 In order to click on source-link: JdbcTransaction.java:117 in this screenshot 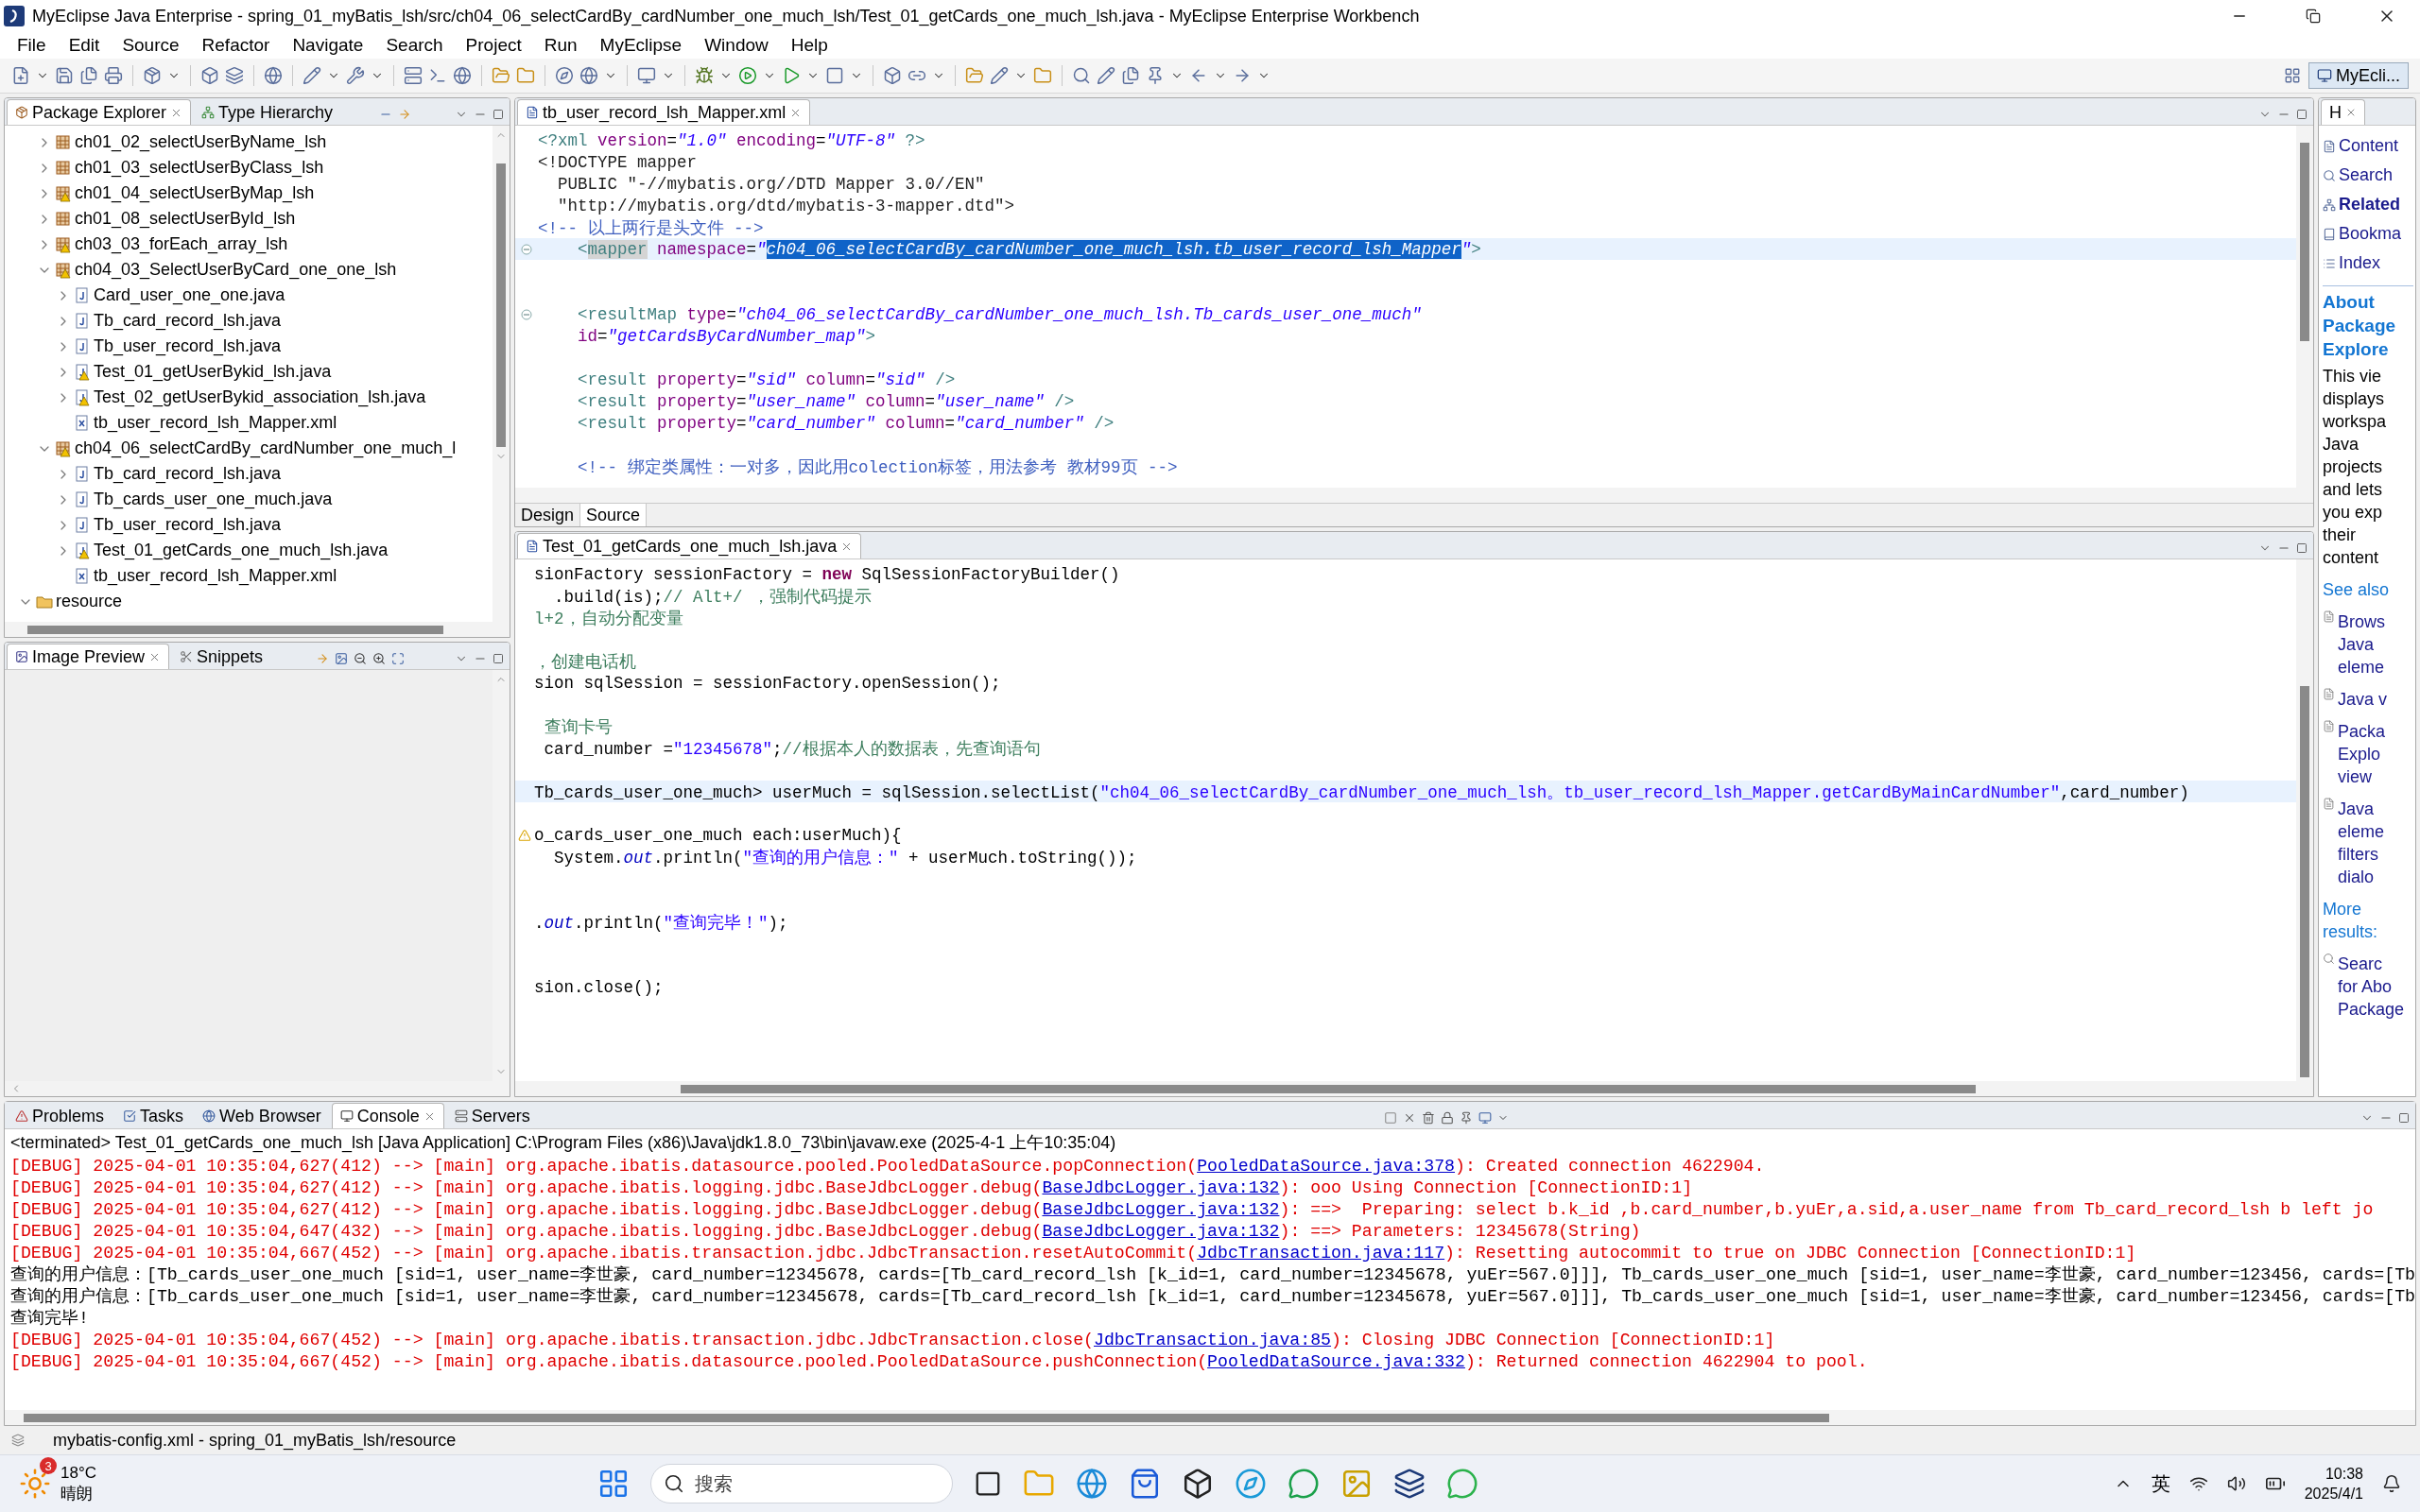, I will do `click(1321, 1253)`.